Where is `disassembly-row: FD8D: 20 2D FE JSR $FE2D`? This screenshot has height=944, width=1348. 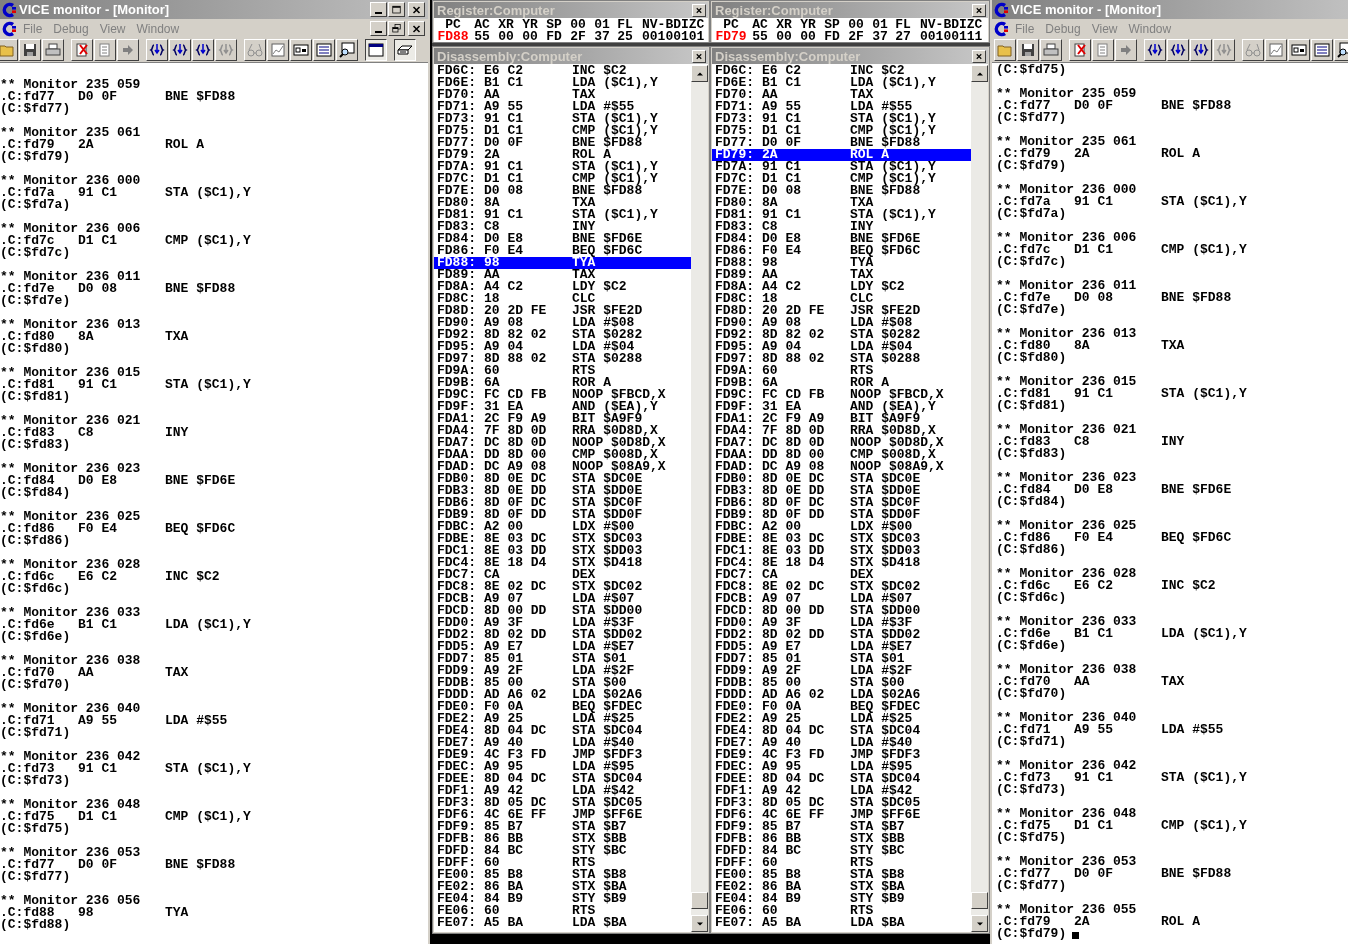 disassembly-row: FD8D: 20 2D FE JSR $FE2D is located at coordinates (562, 311).